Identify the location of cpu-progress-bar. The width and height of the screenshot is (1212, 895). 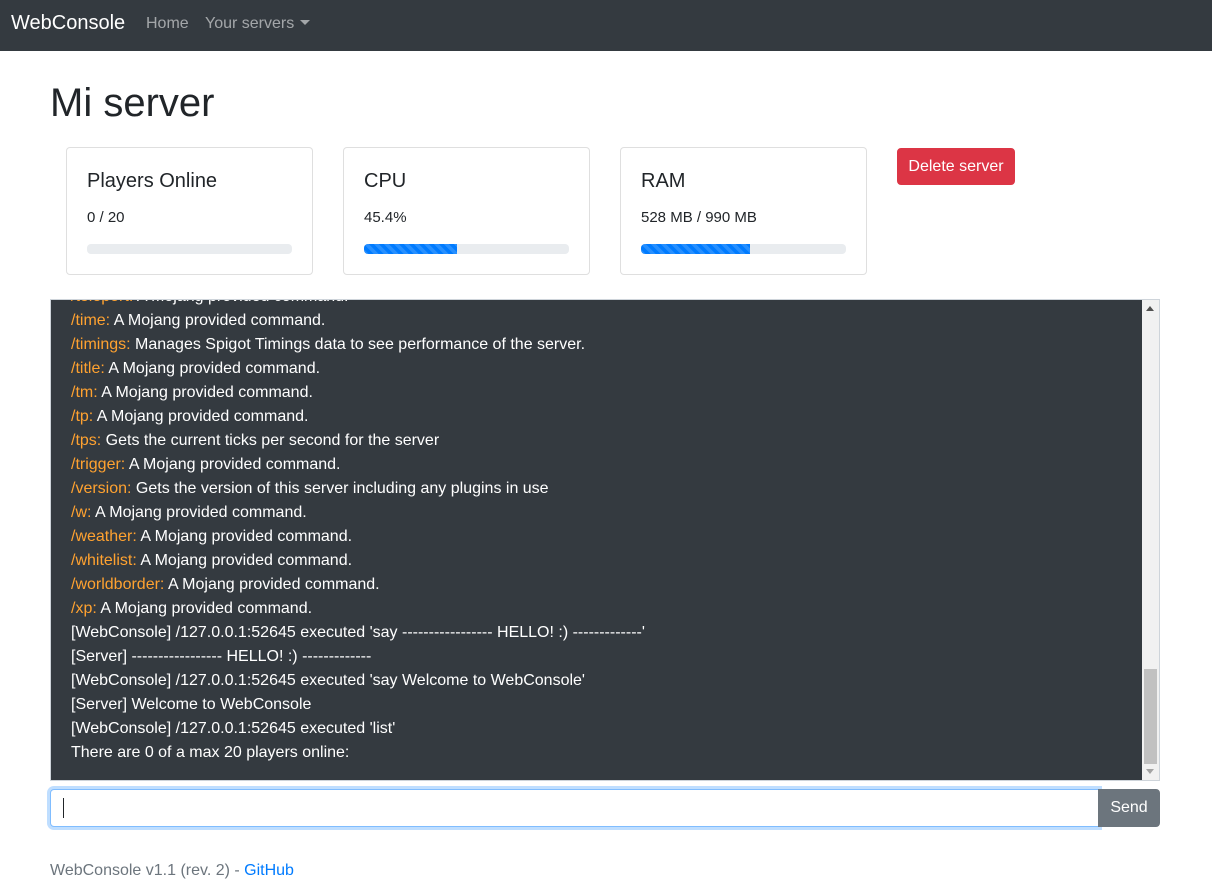
(411, 249).